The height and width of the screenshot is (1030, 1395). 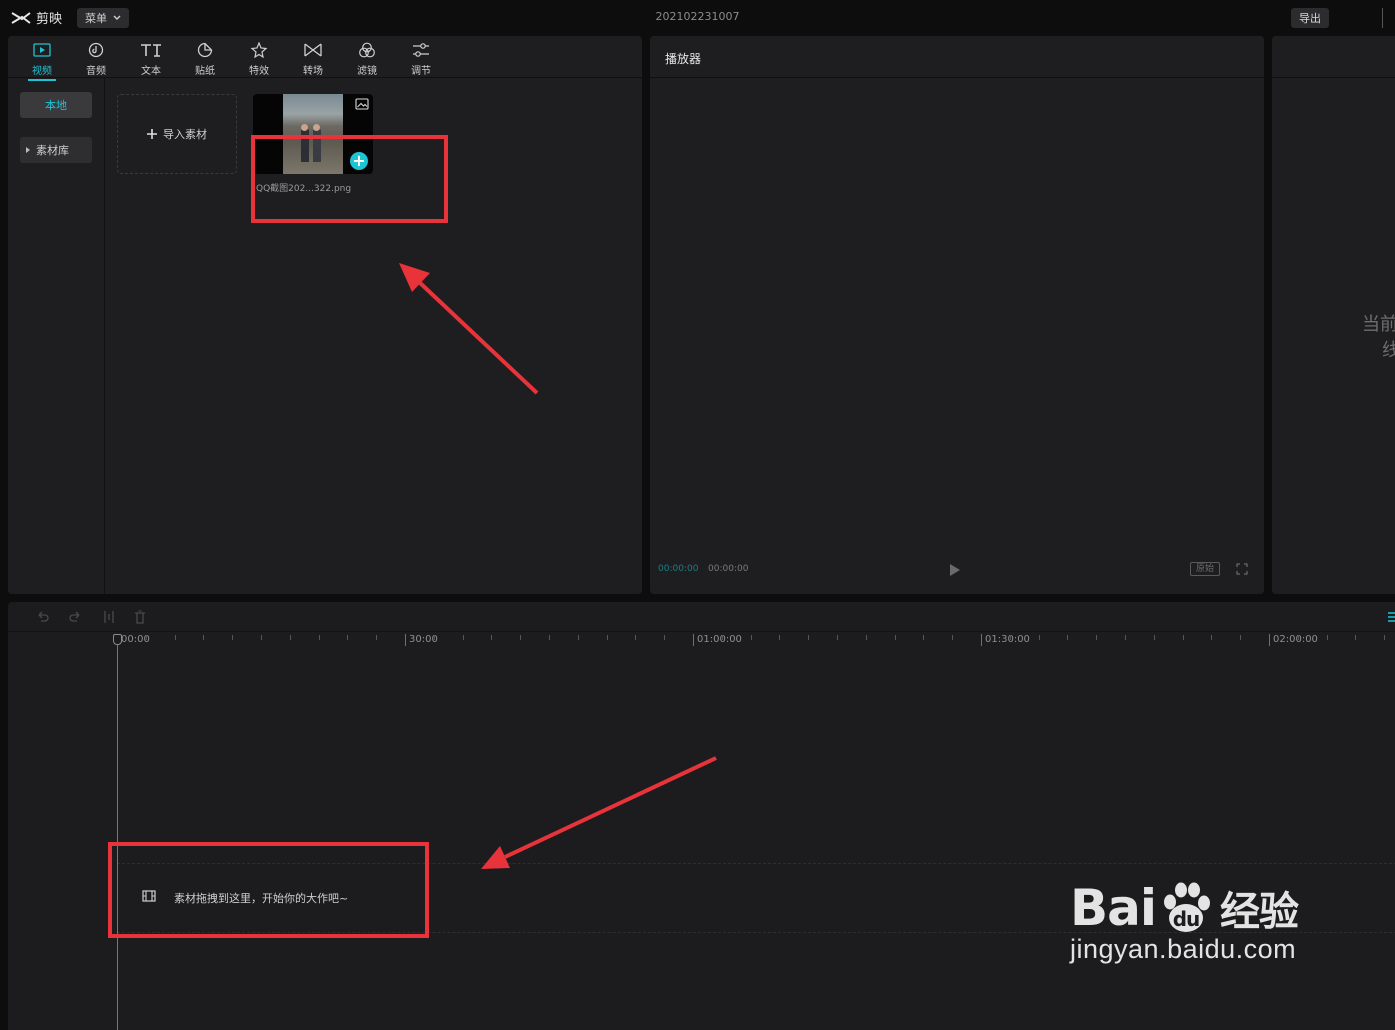 I want to click on paw-icon: du, so click(x=1187, y=907).